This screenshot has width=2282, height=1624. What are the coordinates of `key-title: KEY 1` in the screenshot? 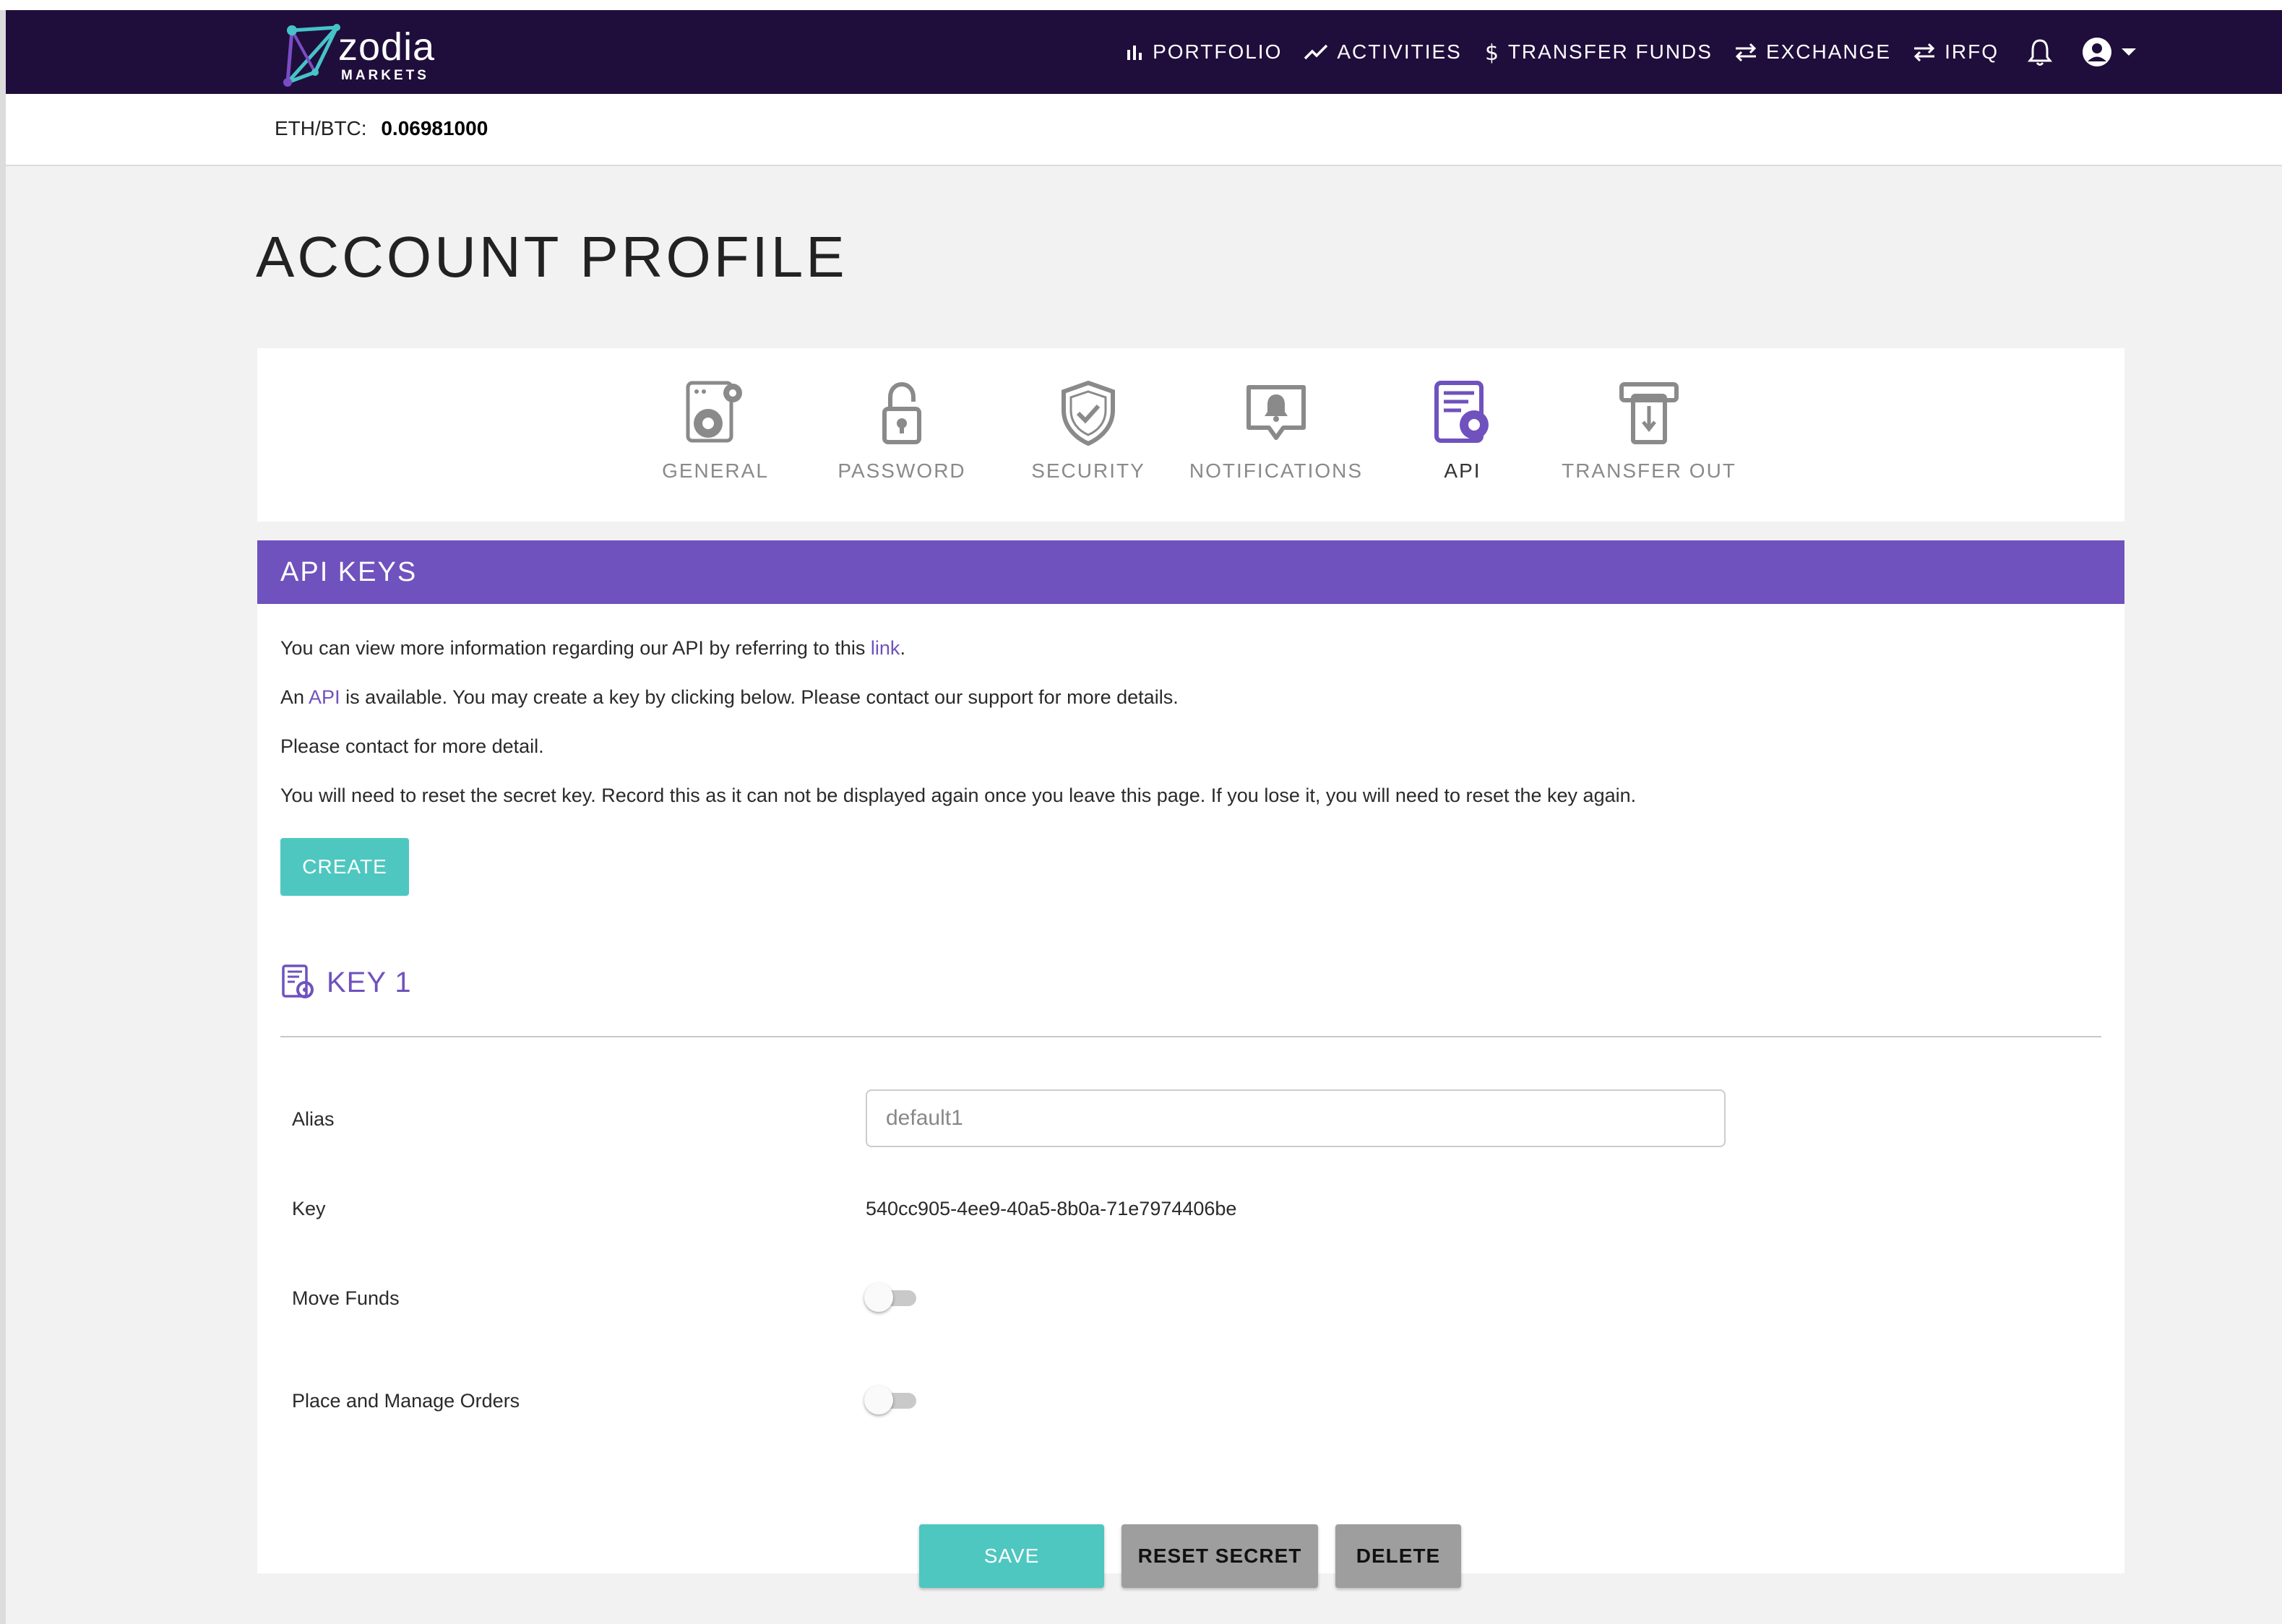 It's located at (369, 982).